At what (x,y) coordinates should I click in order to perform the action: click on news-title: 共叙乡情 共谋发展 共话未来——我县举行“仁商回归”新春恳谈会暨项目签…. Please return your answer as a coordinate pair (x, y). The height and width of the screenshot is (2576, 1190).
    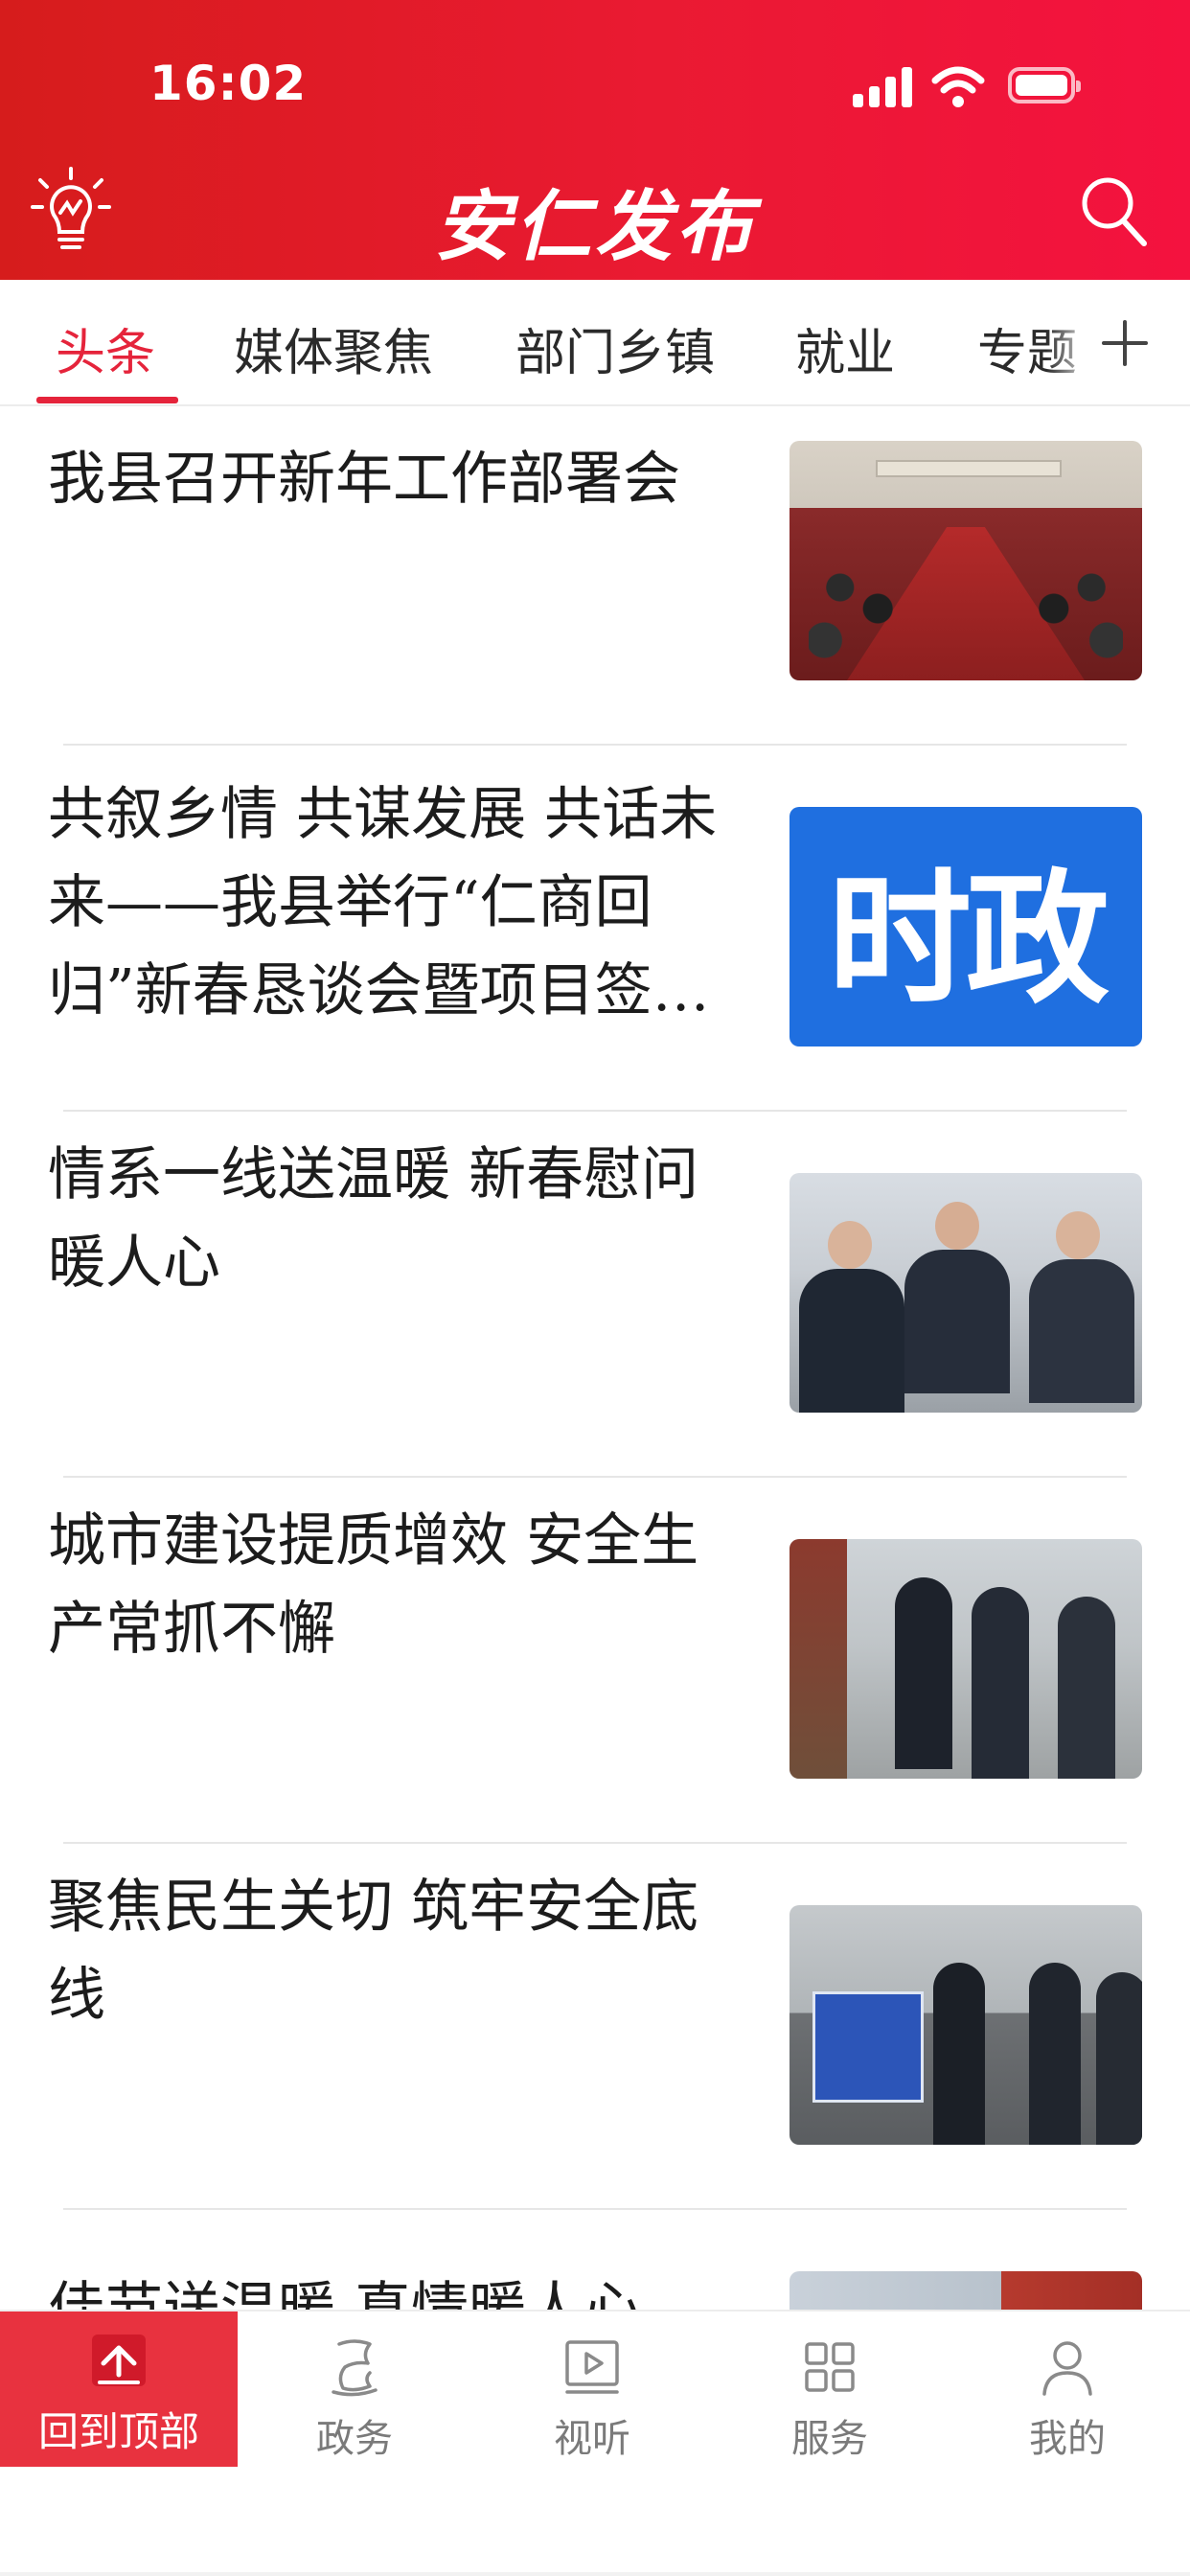
    Looking at the image, I should click on (393, 902).